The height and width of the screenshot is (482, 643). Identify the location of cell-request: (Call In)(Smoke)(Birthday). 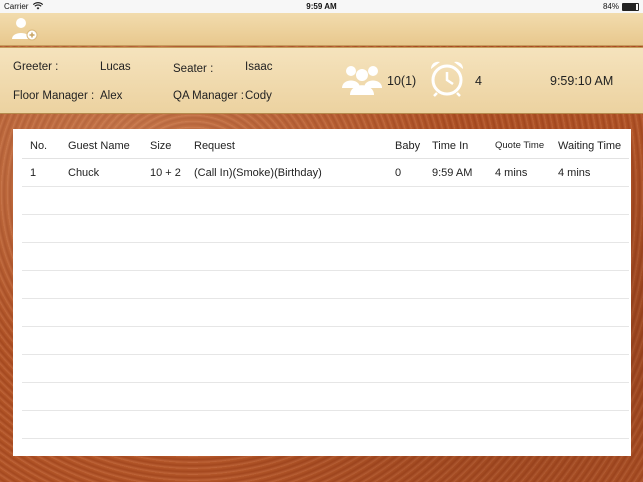
(294, 172).